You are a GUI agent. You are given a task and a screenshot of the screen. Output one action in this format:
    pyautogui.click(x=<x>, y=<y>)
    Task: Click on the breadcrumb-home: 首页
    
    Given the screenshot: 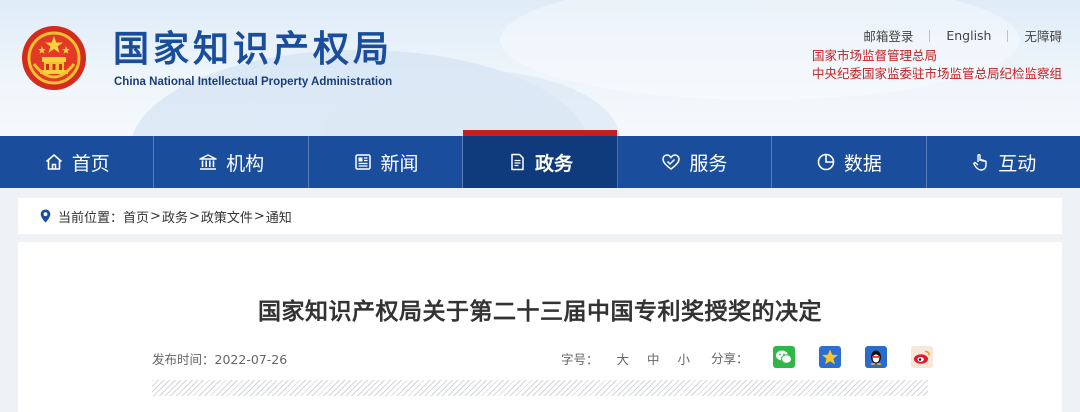 What is the action you would take?
    pyautogui.click(x=136, y=216)
    